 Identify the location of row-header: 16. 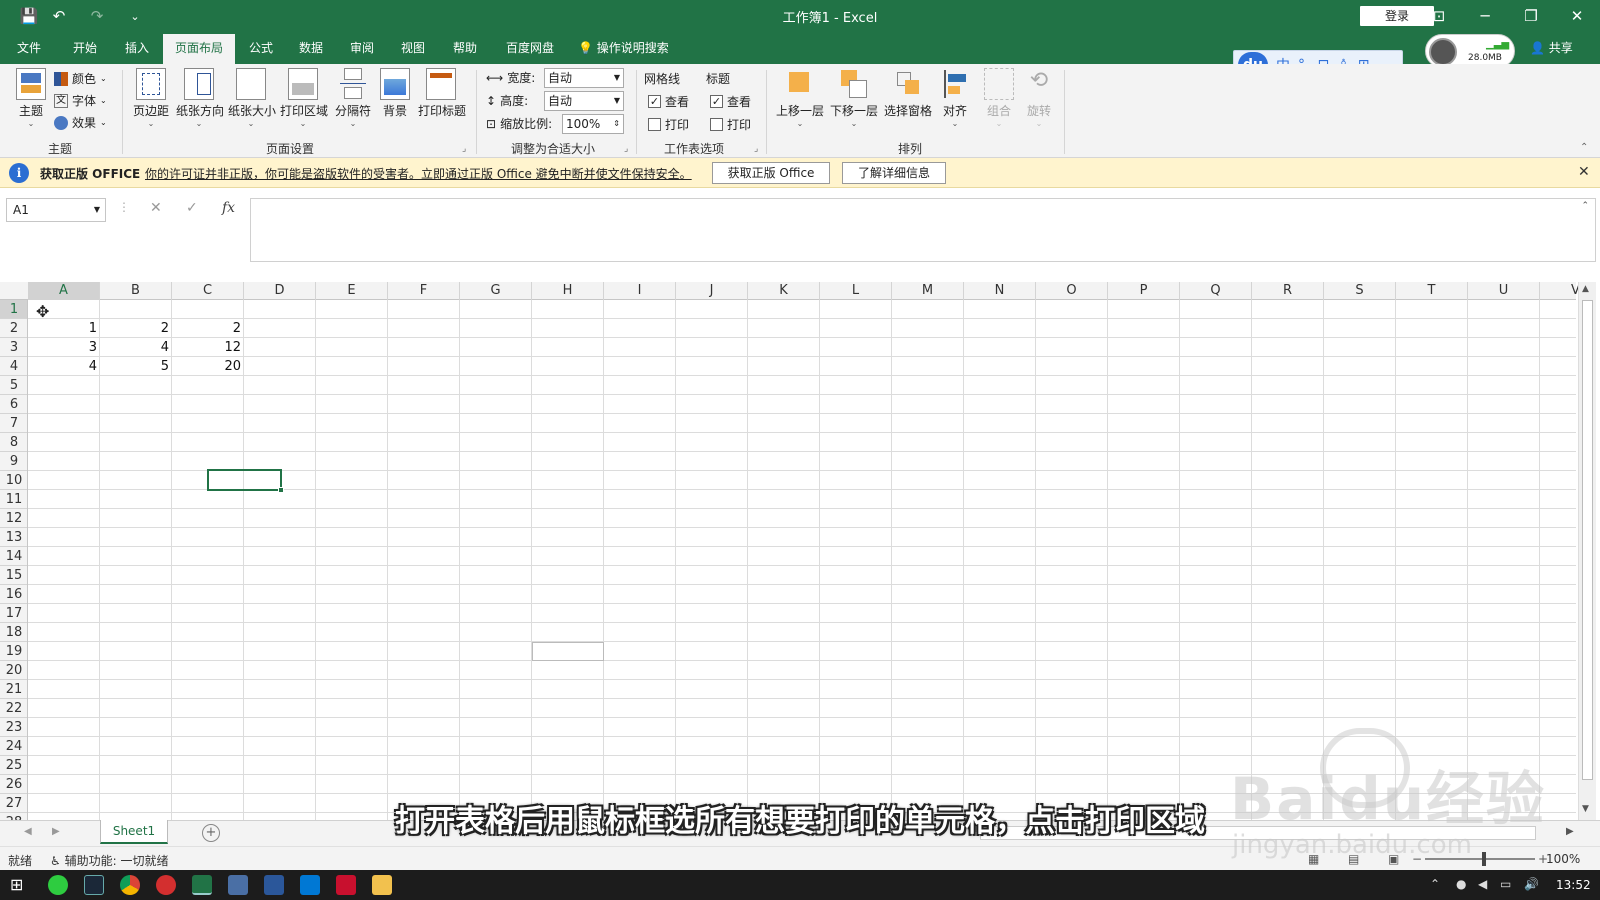
(13, 594).